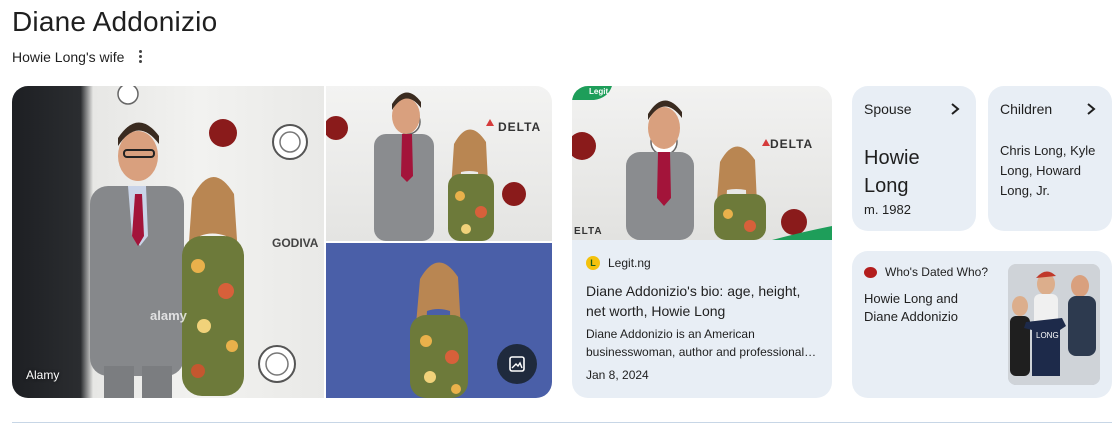 The width and height of the screenshot is (1118, 425). I want to click on jersey-photo-illustration: LONG, so click(1054, 324).